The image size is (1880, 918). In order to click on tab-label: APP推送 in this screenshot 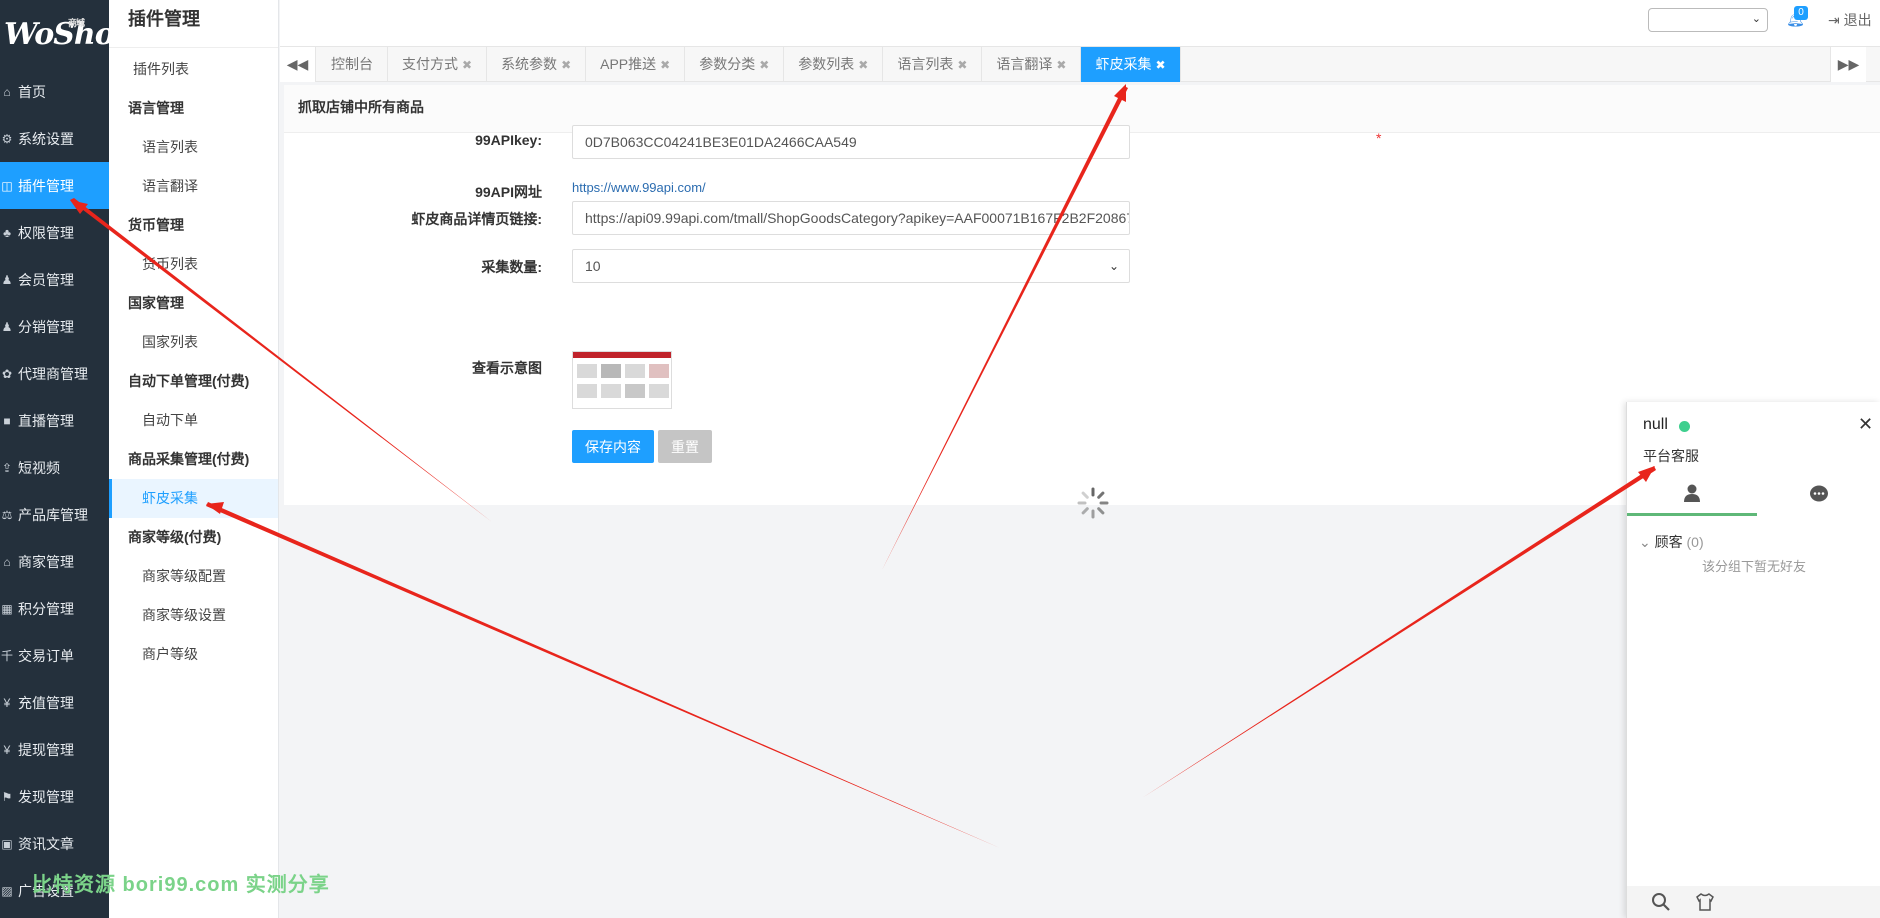, I will do `click(628, 64)`.